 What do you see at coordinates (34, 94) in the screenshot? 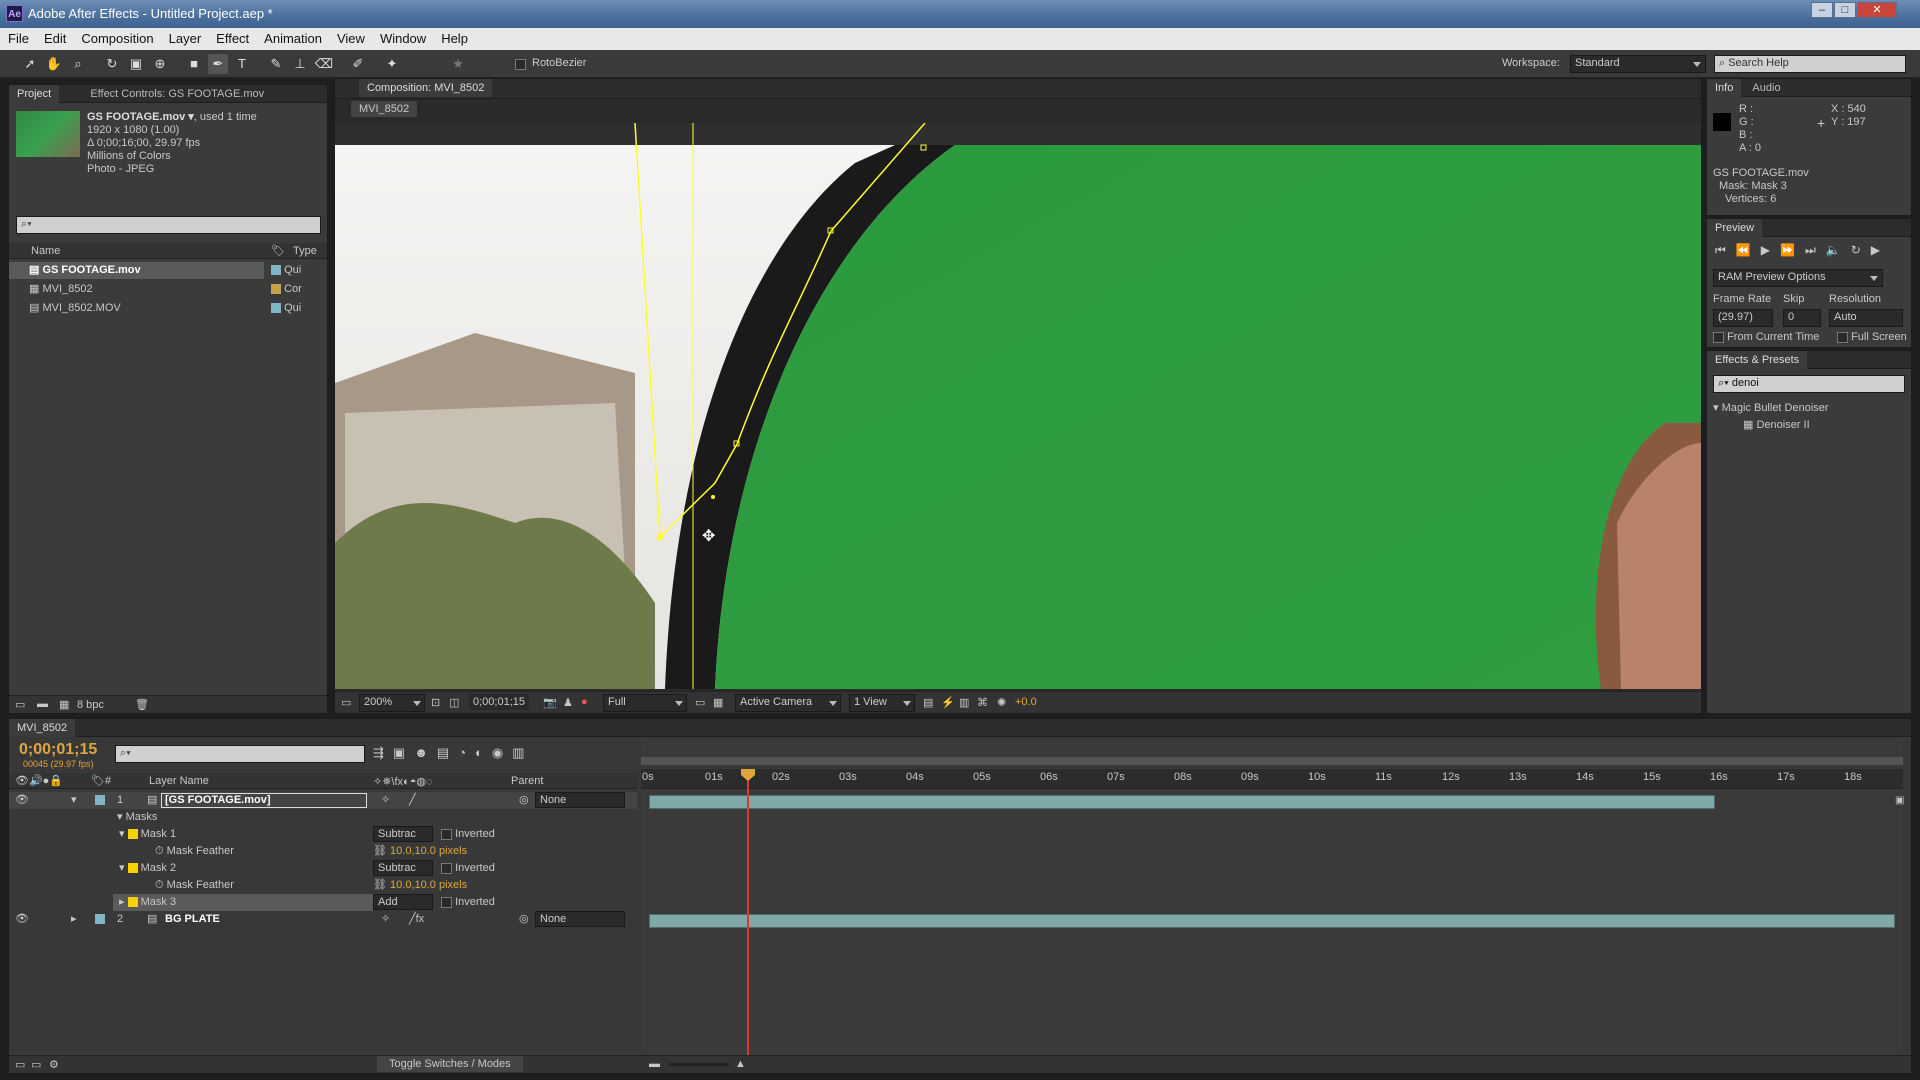
I see `tab-project: Project` at bounding box center [34, 94].